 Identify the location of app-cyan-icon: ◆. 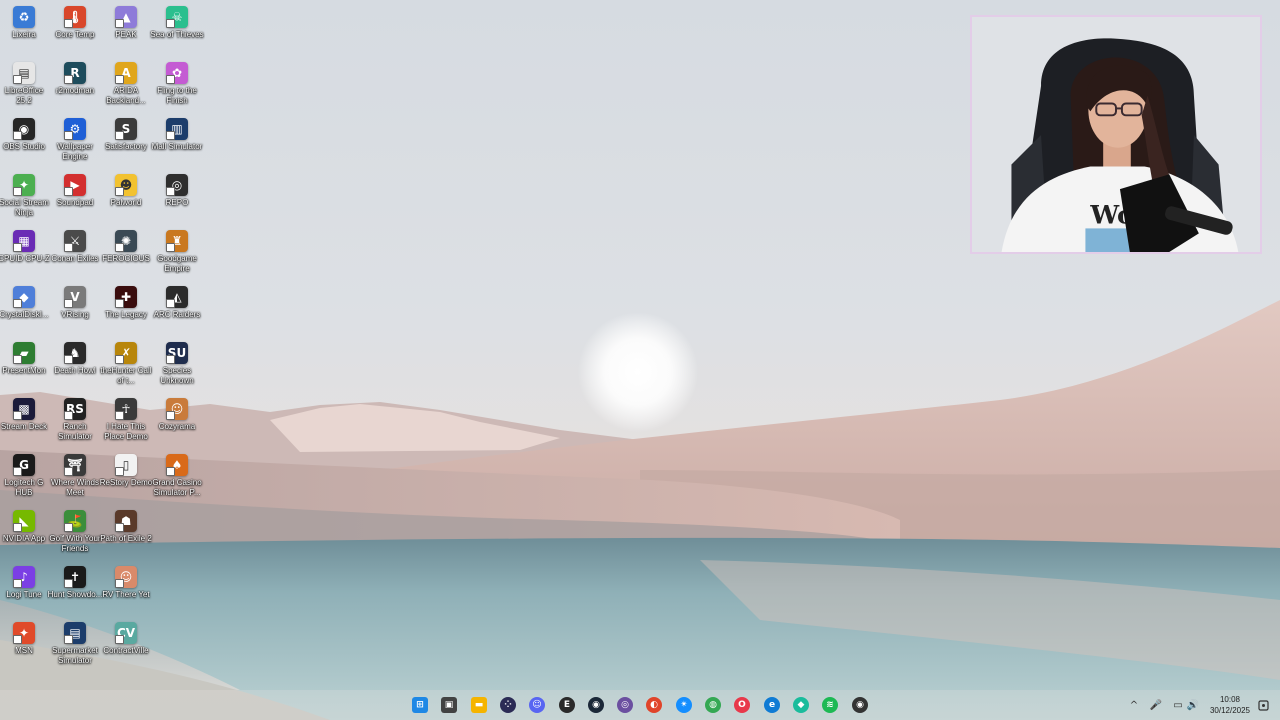
(801, 705).